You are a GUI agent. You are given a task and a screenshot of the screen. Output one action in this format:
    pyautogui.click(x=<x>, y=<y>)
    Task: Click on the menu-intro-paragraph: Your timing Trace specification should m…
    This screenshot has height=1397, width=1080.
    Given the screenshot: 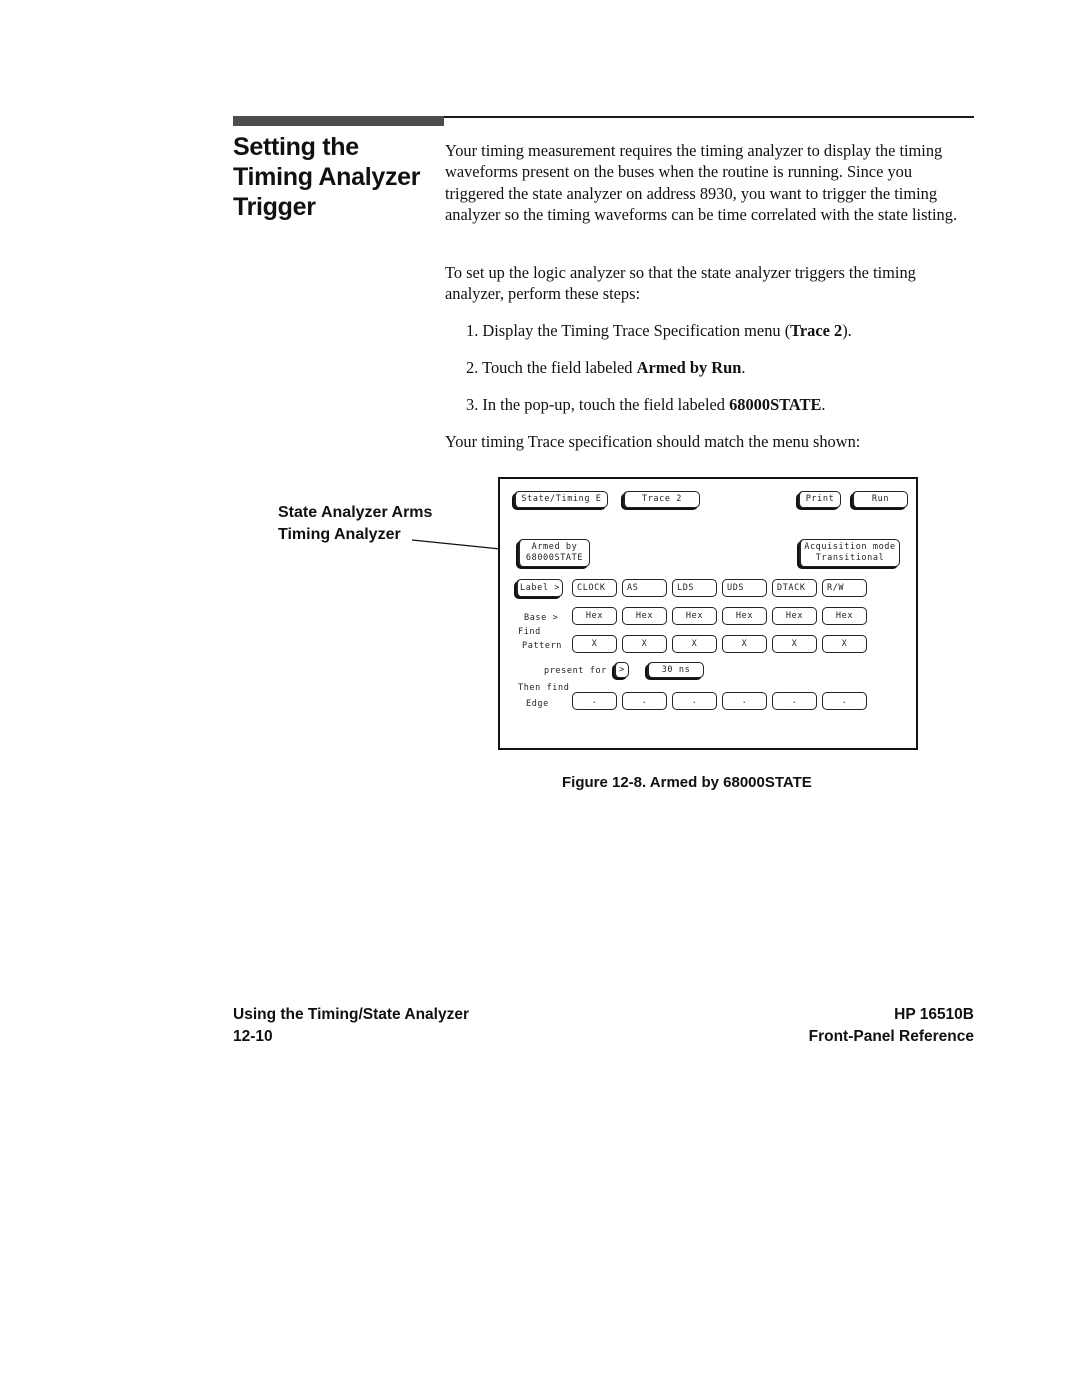 What is the action you would take?
    pyautogui.click(x=653, y=441)
    